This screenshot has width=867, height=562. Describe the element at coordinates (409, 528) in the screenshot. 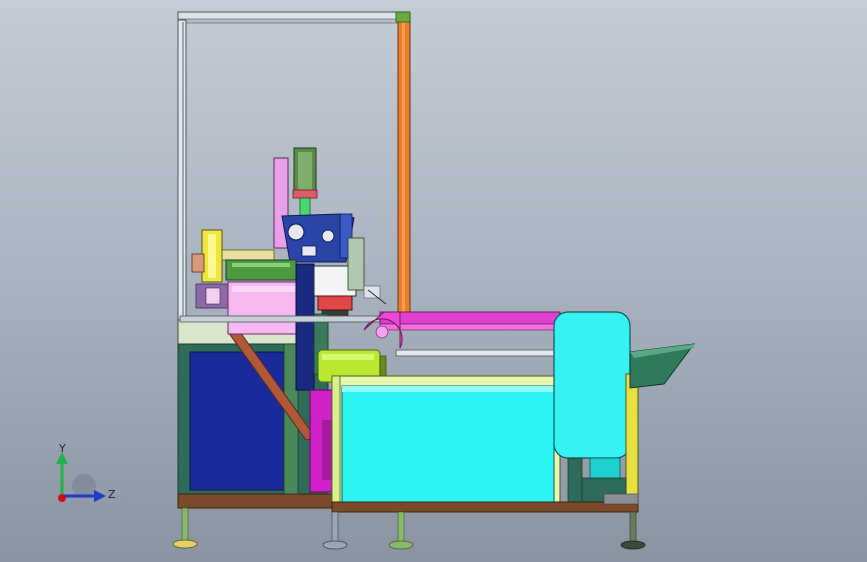

I see `leveling-feet` at that location.